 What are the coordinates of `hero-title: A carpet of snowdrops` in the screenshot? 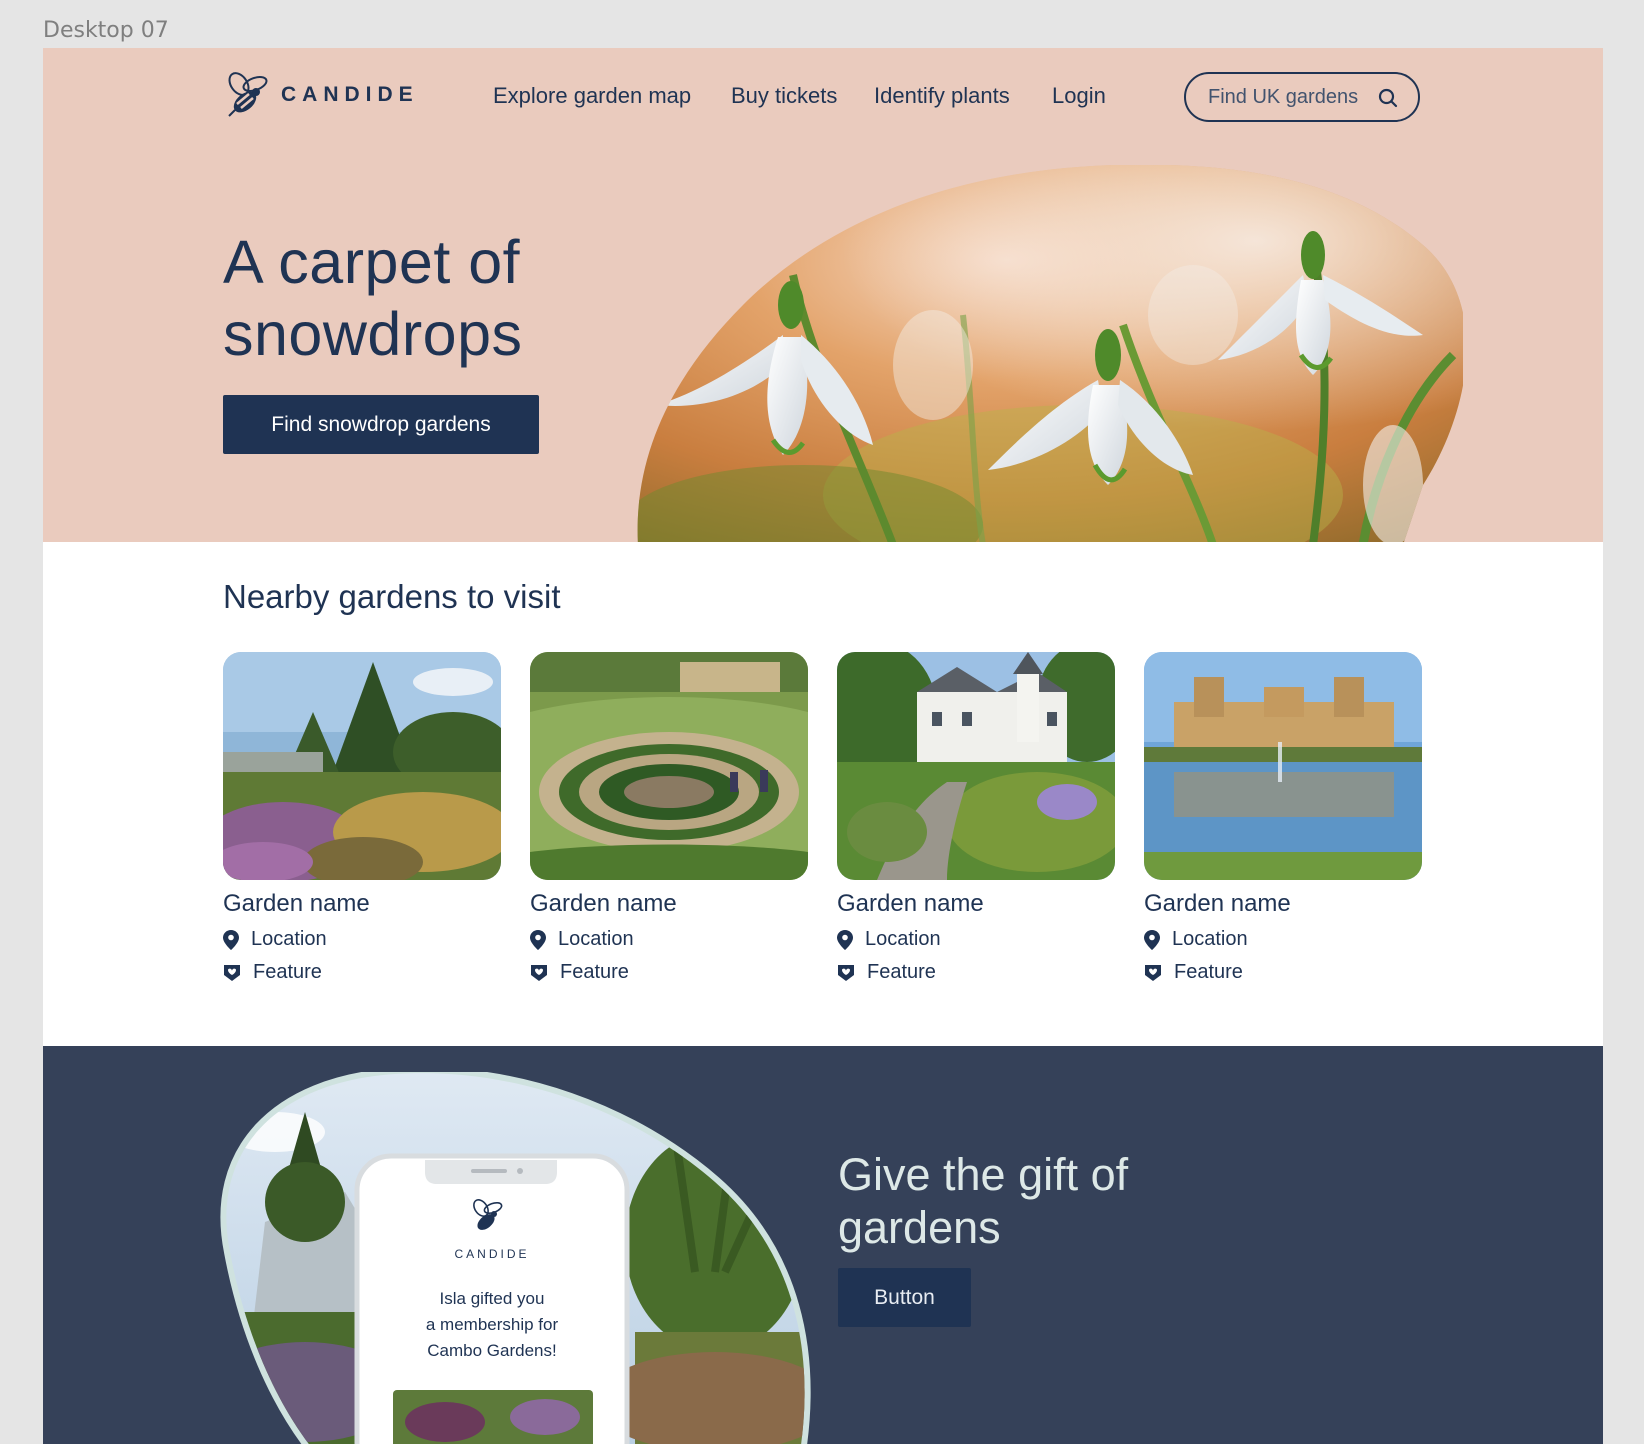 It's located at (433, 298).